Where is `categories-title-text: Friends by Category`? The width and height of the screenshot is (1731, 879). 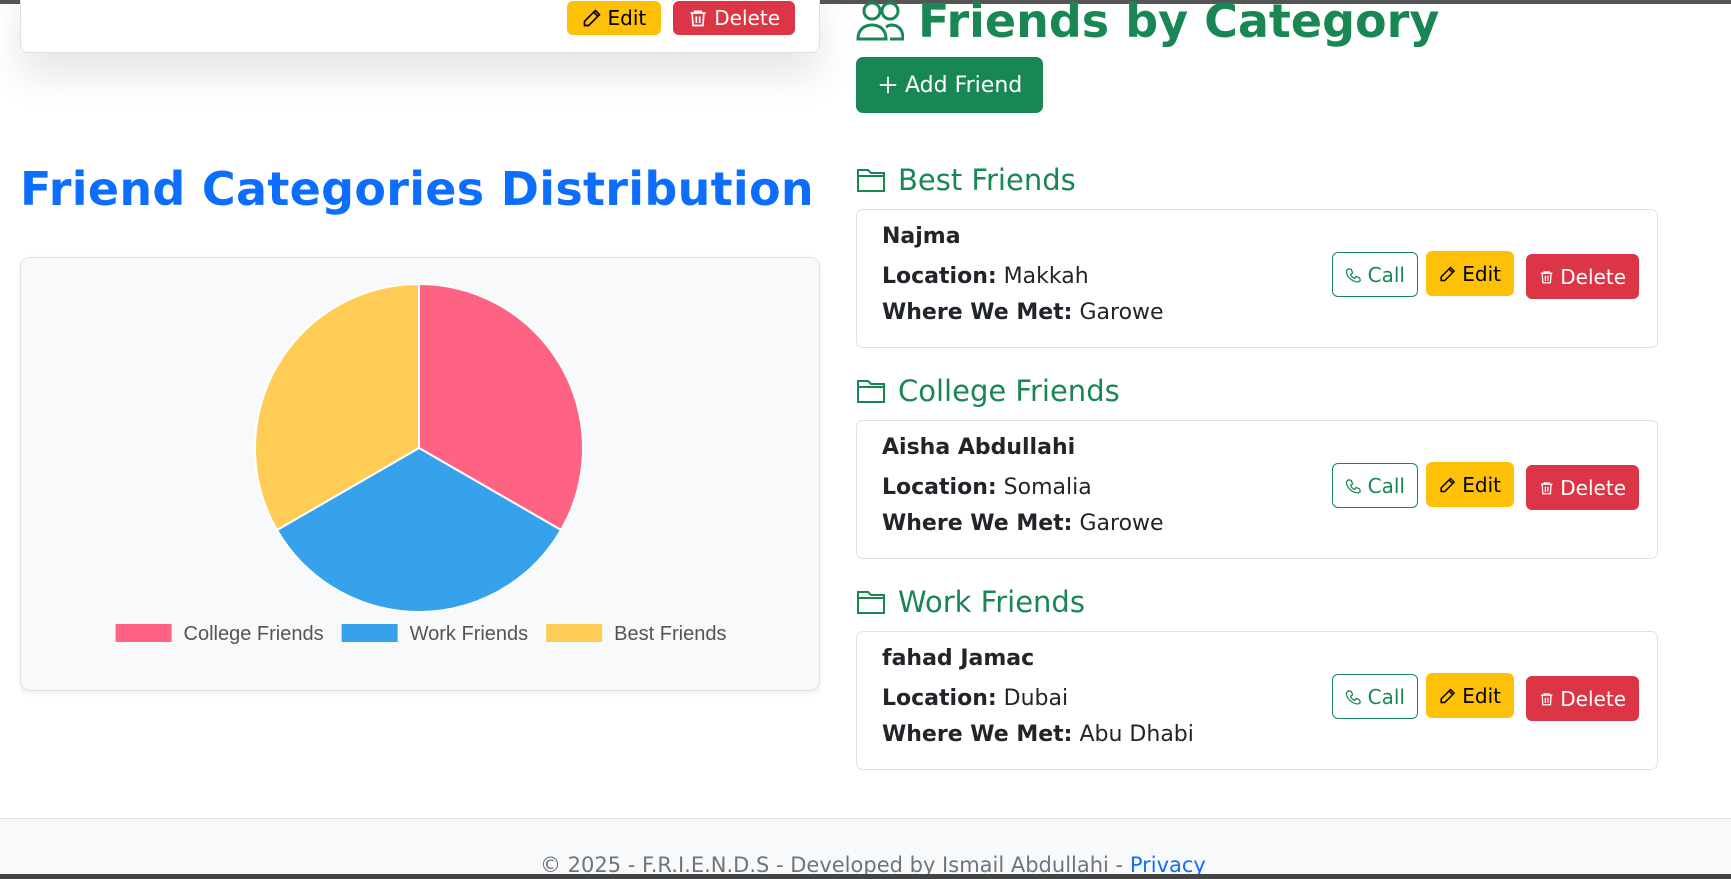
categories-title-text: Friends by Category is located at coordinates (1179, 24).